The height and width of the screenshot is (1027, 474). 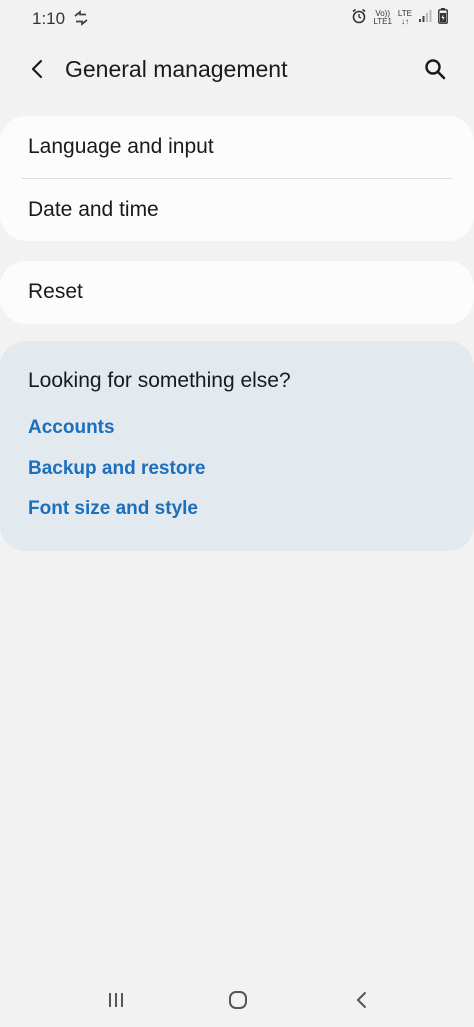 I want to click on alarm-icon, so click(x=359, y=18).